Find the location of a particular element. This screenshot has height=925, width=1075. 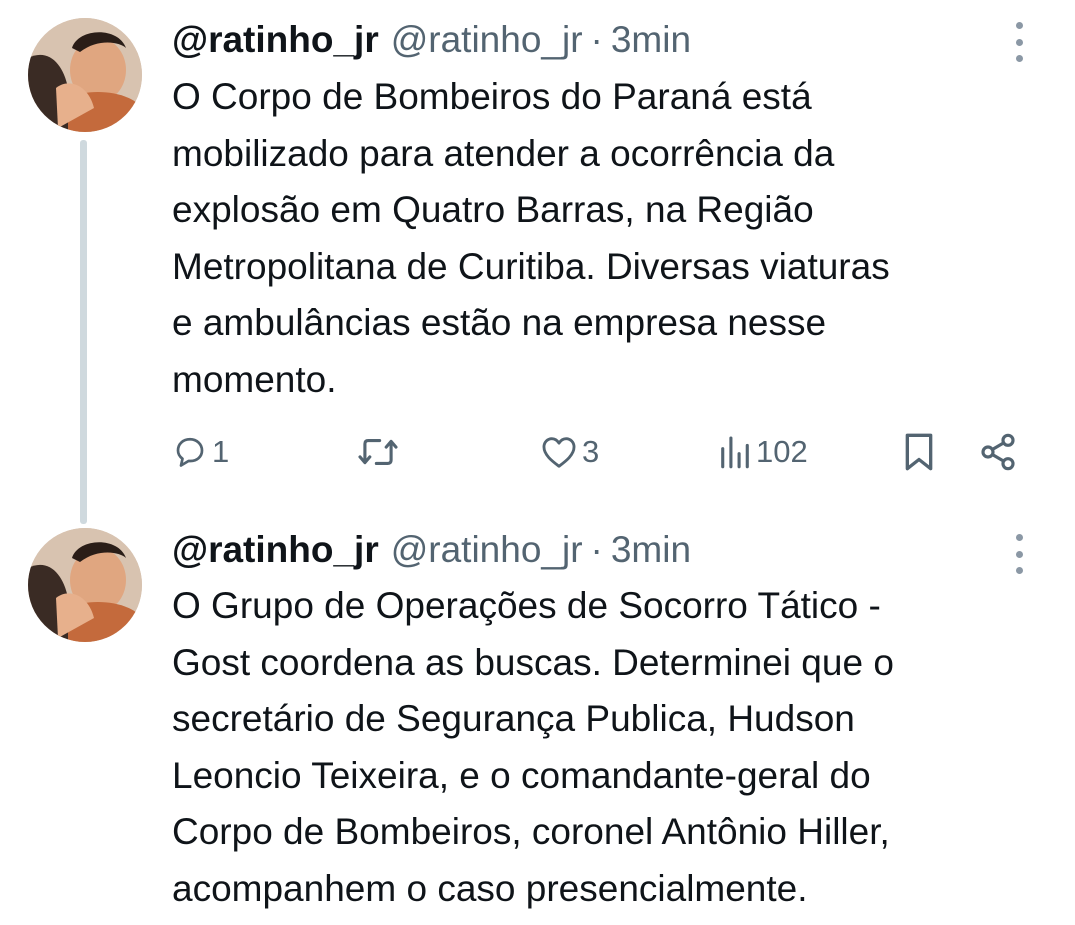

share-button is located at coordinates (998, 452).